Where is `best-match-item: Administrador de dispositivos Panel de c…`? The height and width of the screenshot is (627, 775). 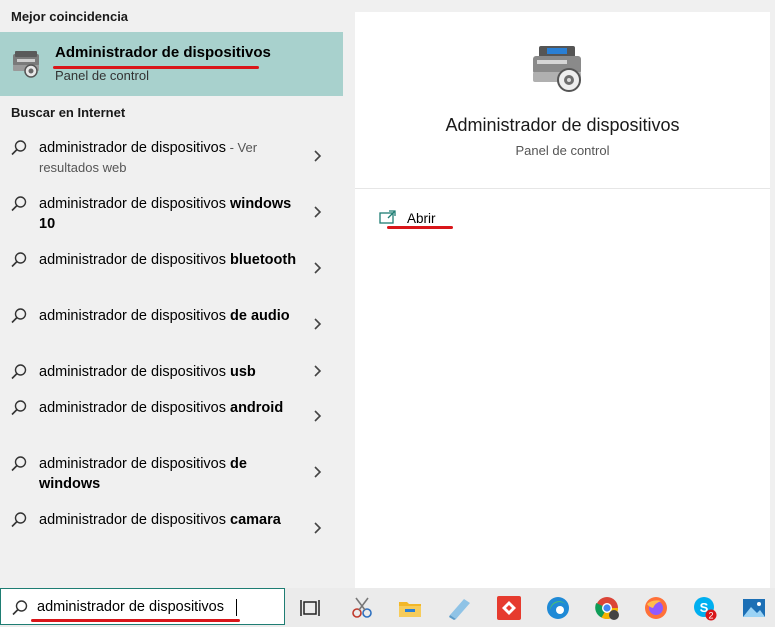 best-match-item: Administrador de dispositivos Panel de c… is located at coordinates (171, 64).